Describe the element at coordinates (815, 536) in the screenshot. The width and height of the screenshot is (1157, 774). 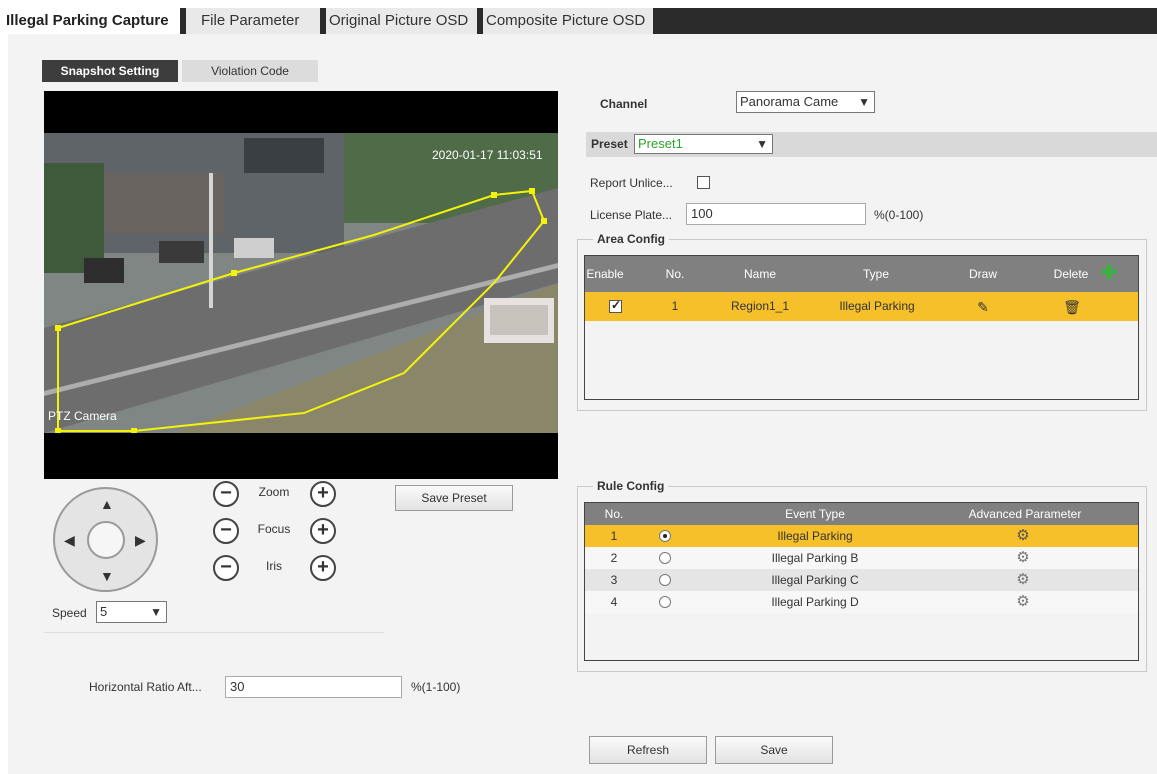
I see `rule-row-event-type: Illegal Parking` at that location.